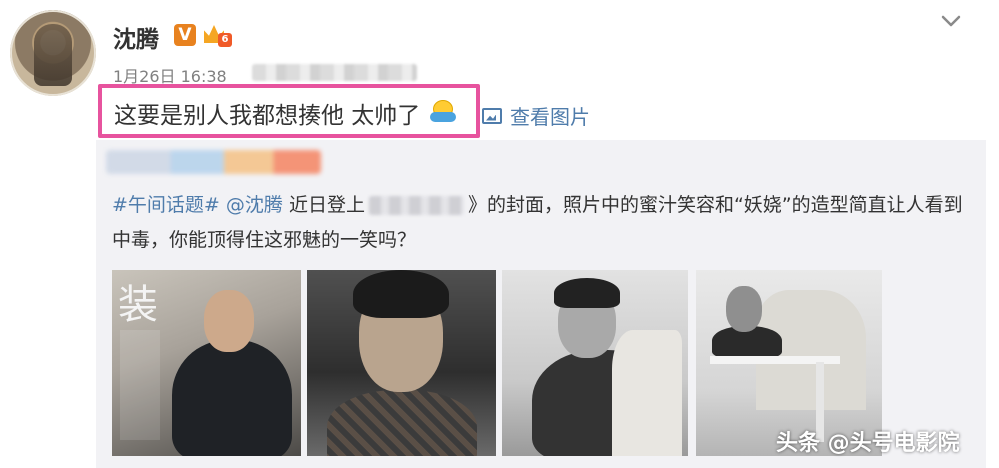 Image resolution: width=999 pixels, height=468 pixels. I want to click on blurred-source, so click(334, 72).